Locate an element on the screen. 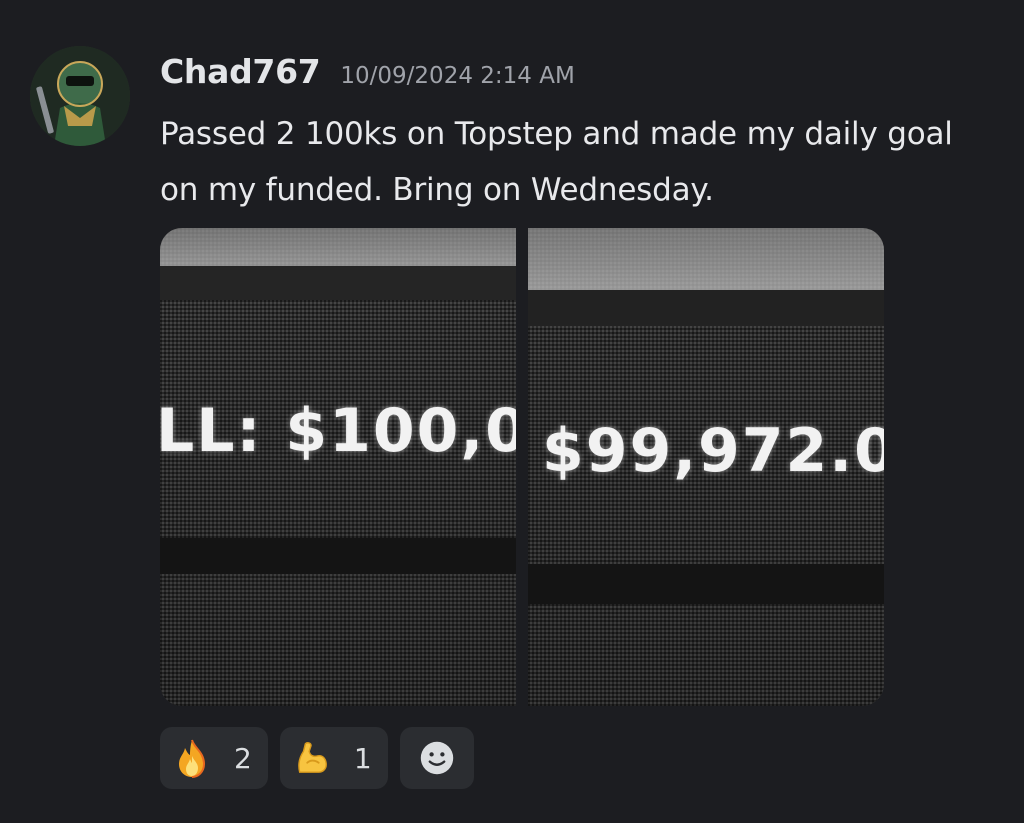  reaction-count: 2 is located at coordinates (243, 758).